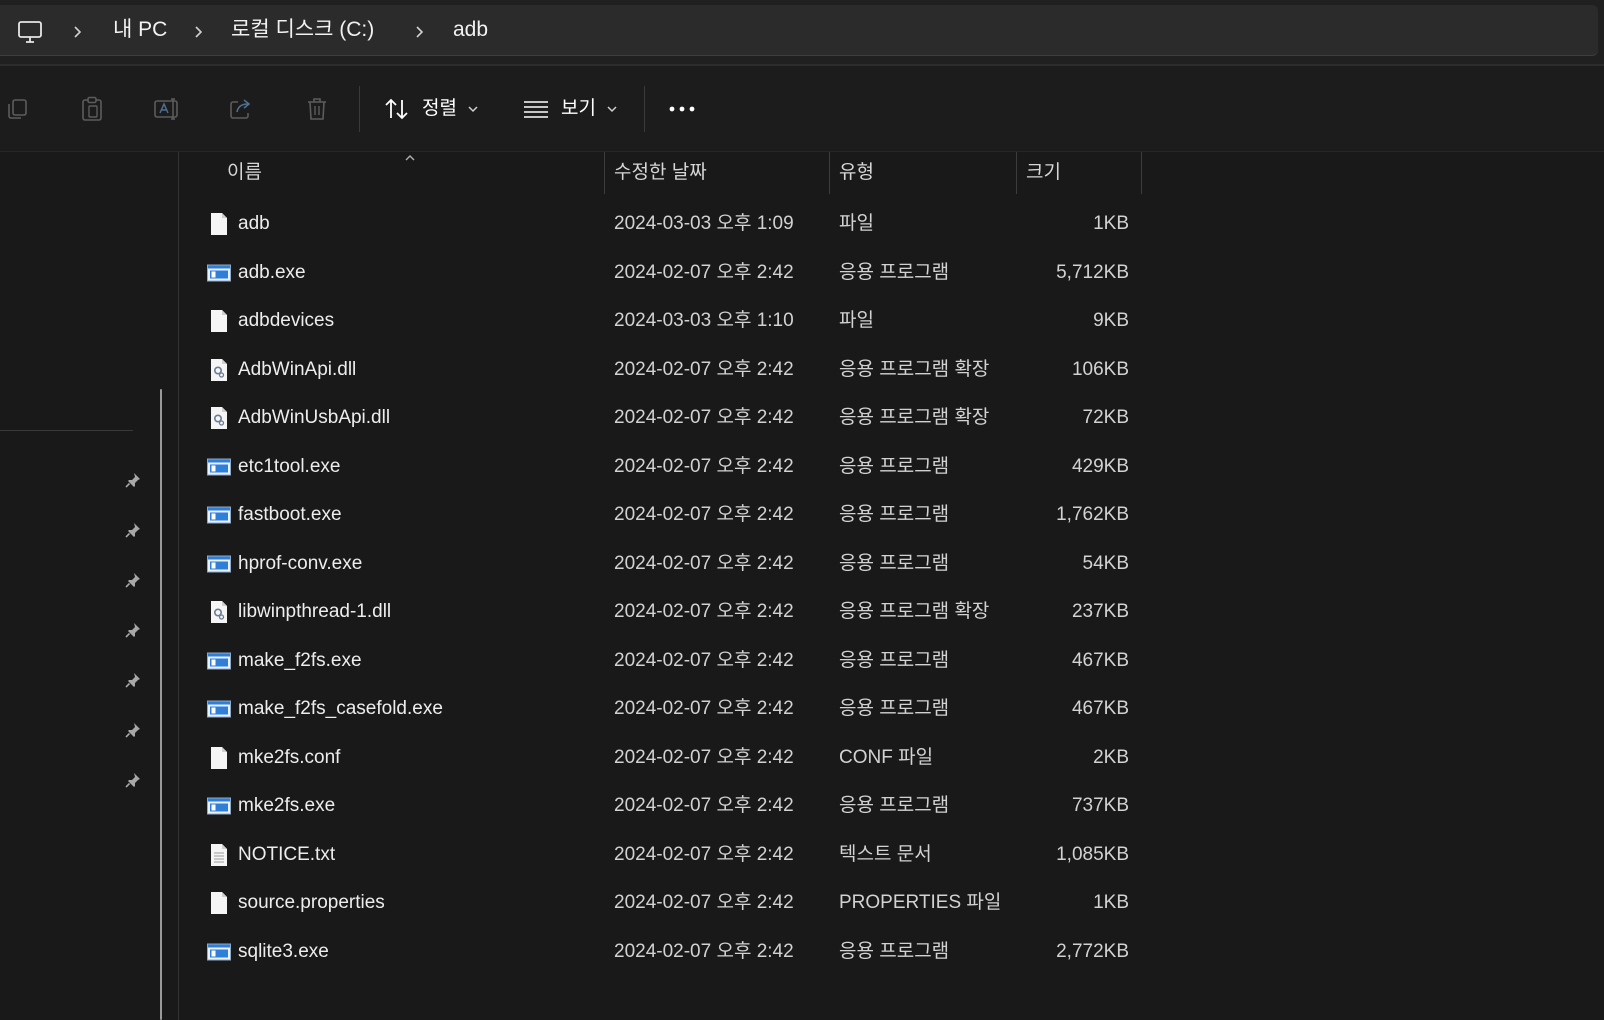  I want to click on share-icon, so click(241, 109).